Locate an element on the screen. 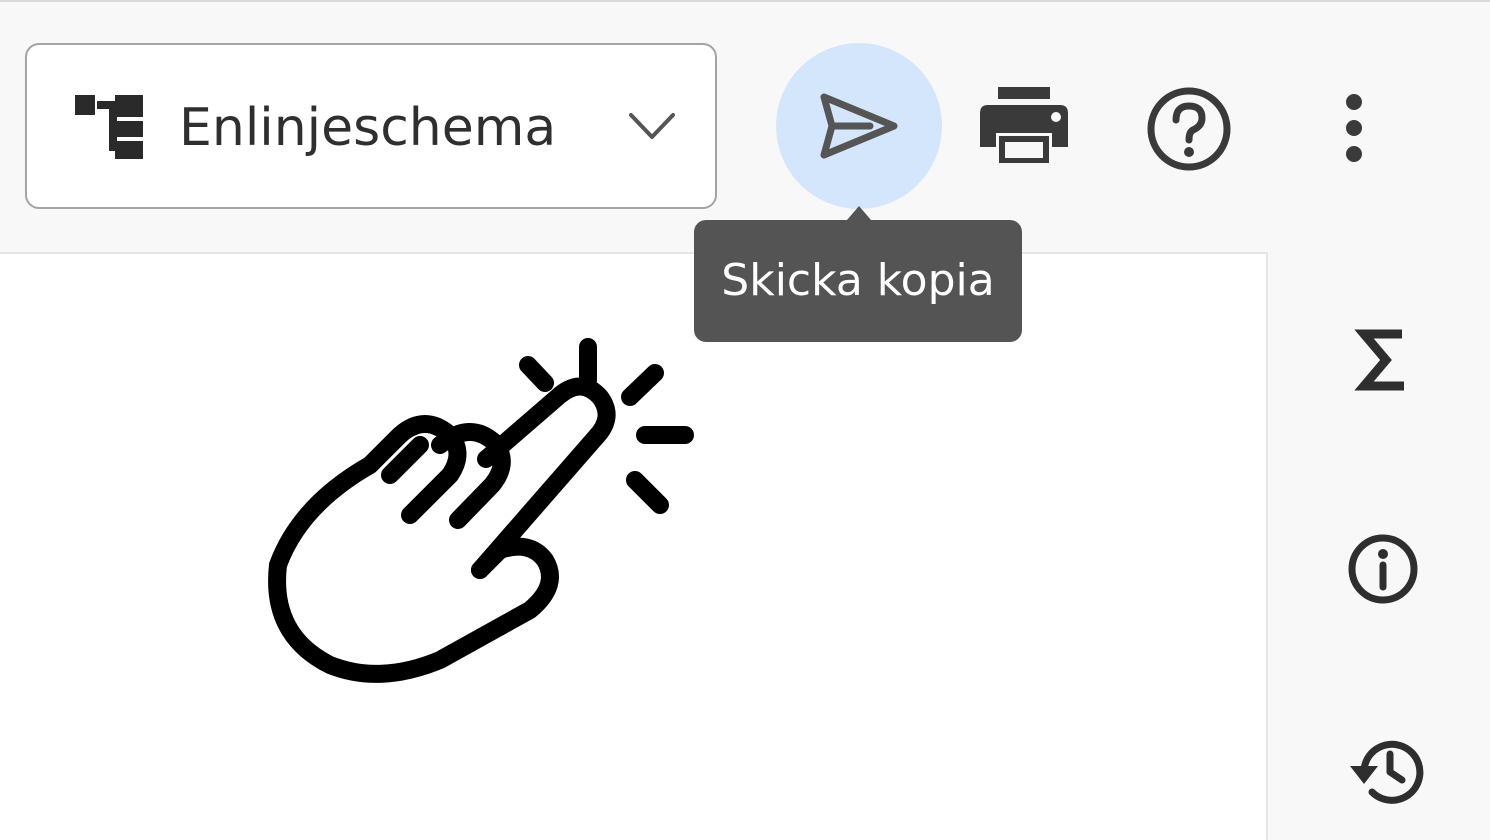  send-icon is located at coordinates (859, 126).